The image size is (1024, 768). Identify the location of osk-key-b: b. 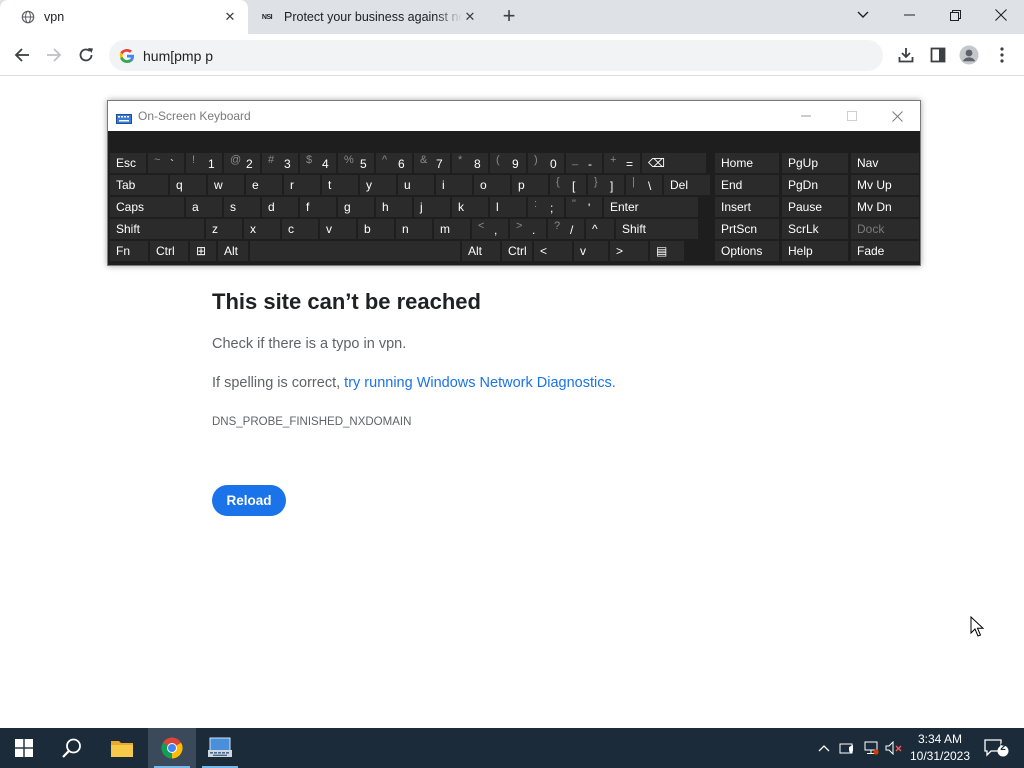
(376, 229).